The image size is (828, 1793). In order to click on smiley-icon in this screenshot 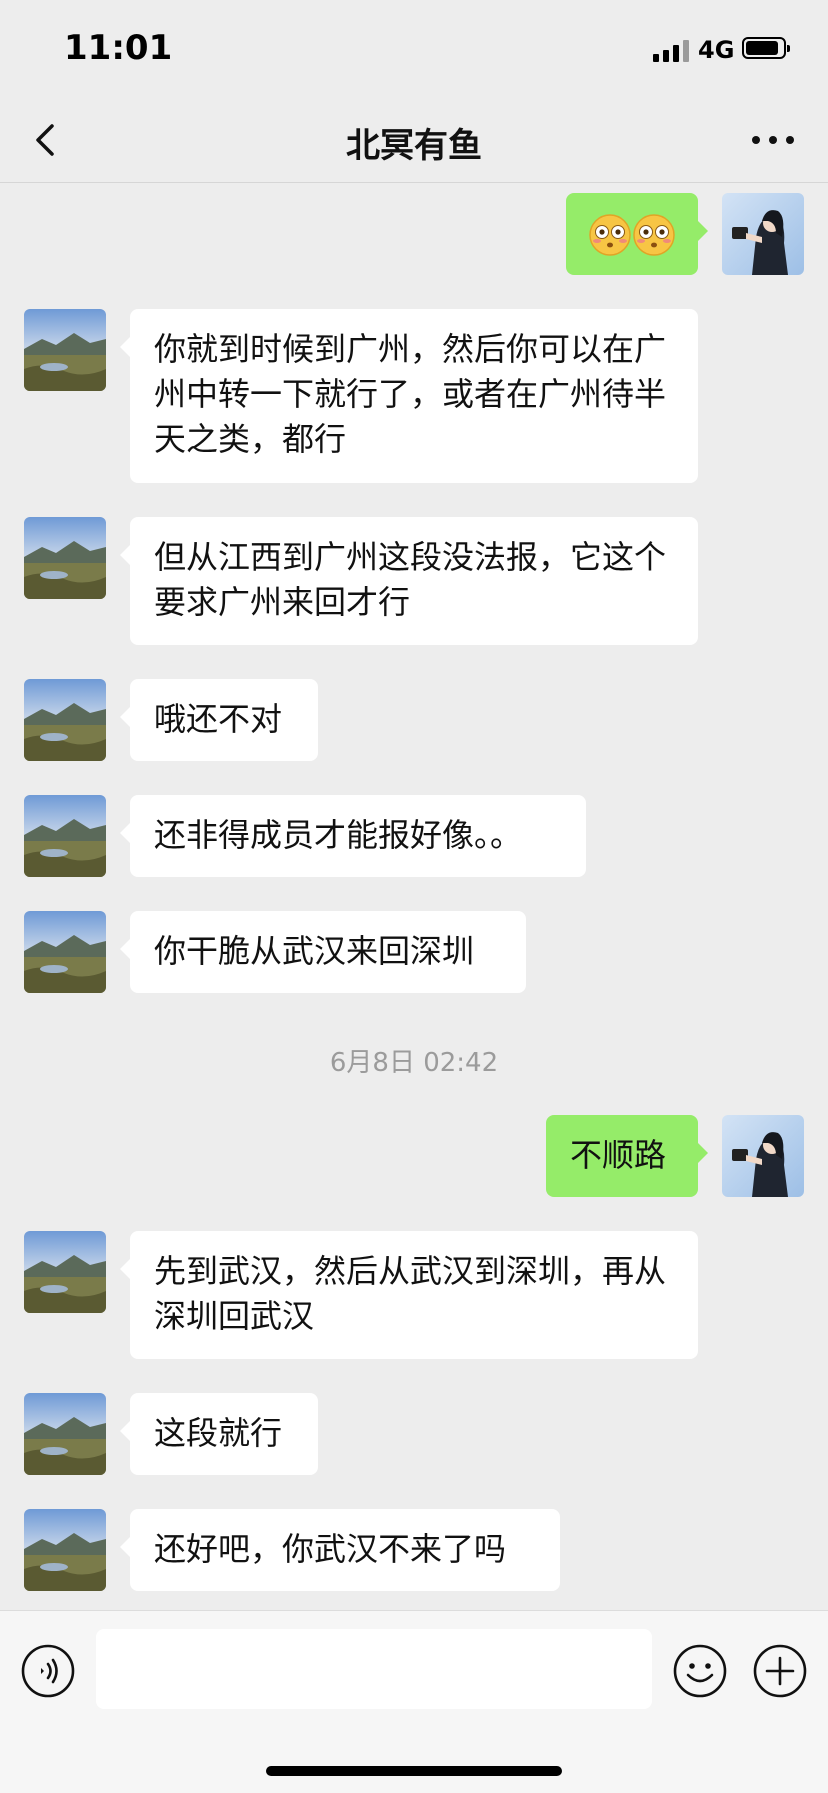, I will do `click(700, 1671)`.